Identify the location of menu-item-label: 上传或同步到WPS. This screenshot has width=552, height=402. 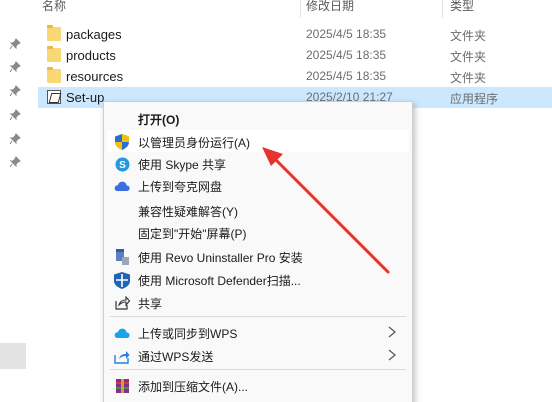
(188, 334).